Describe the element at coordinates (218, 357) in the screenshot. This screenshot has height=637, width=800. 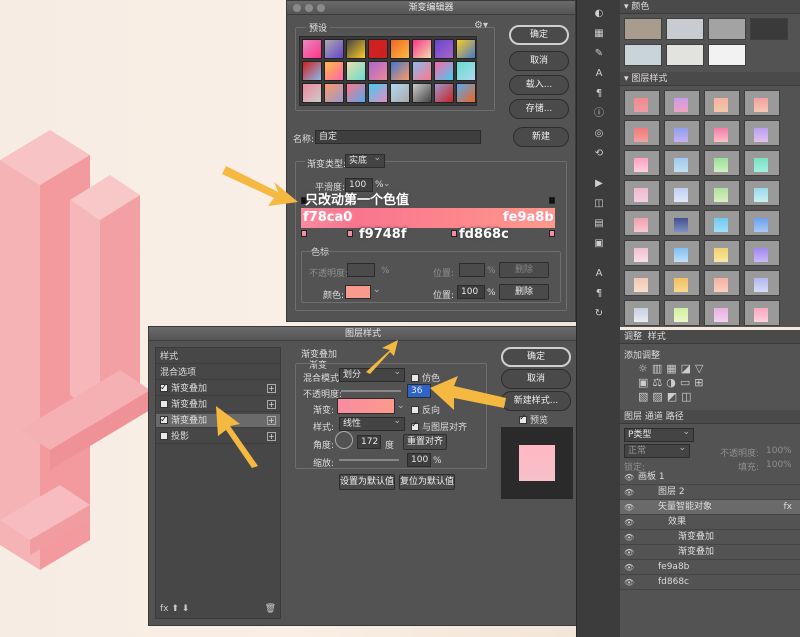
I see `styles-header: 样式` at that location.